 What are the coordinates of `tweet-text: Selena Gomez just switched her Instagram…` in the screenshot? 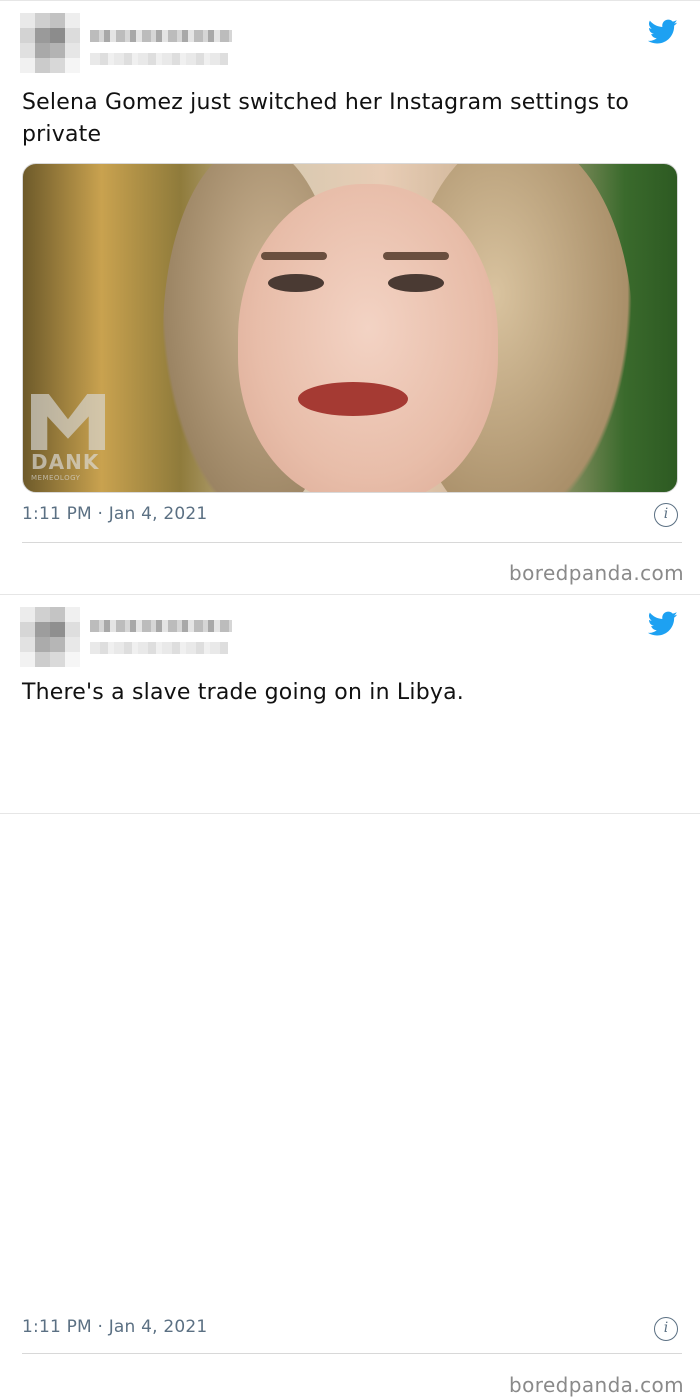 It's located at (326, 118).